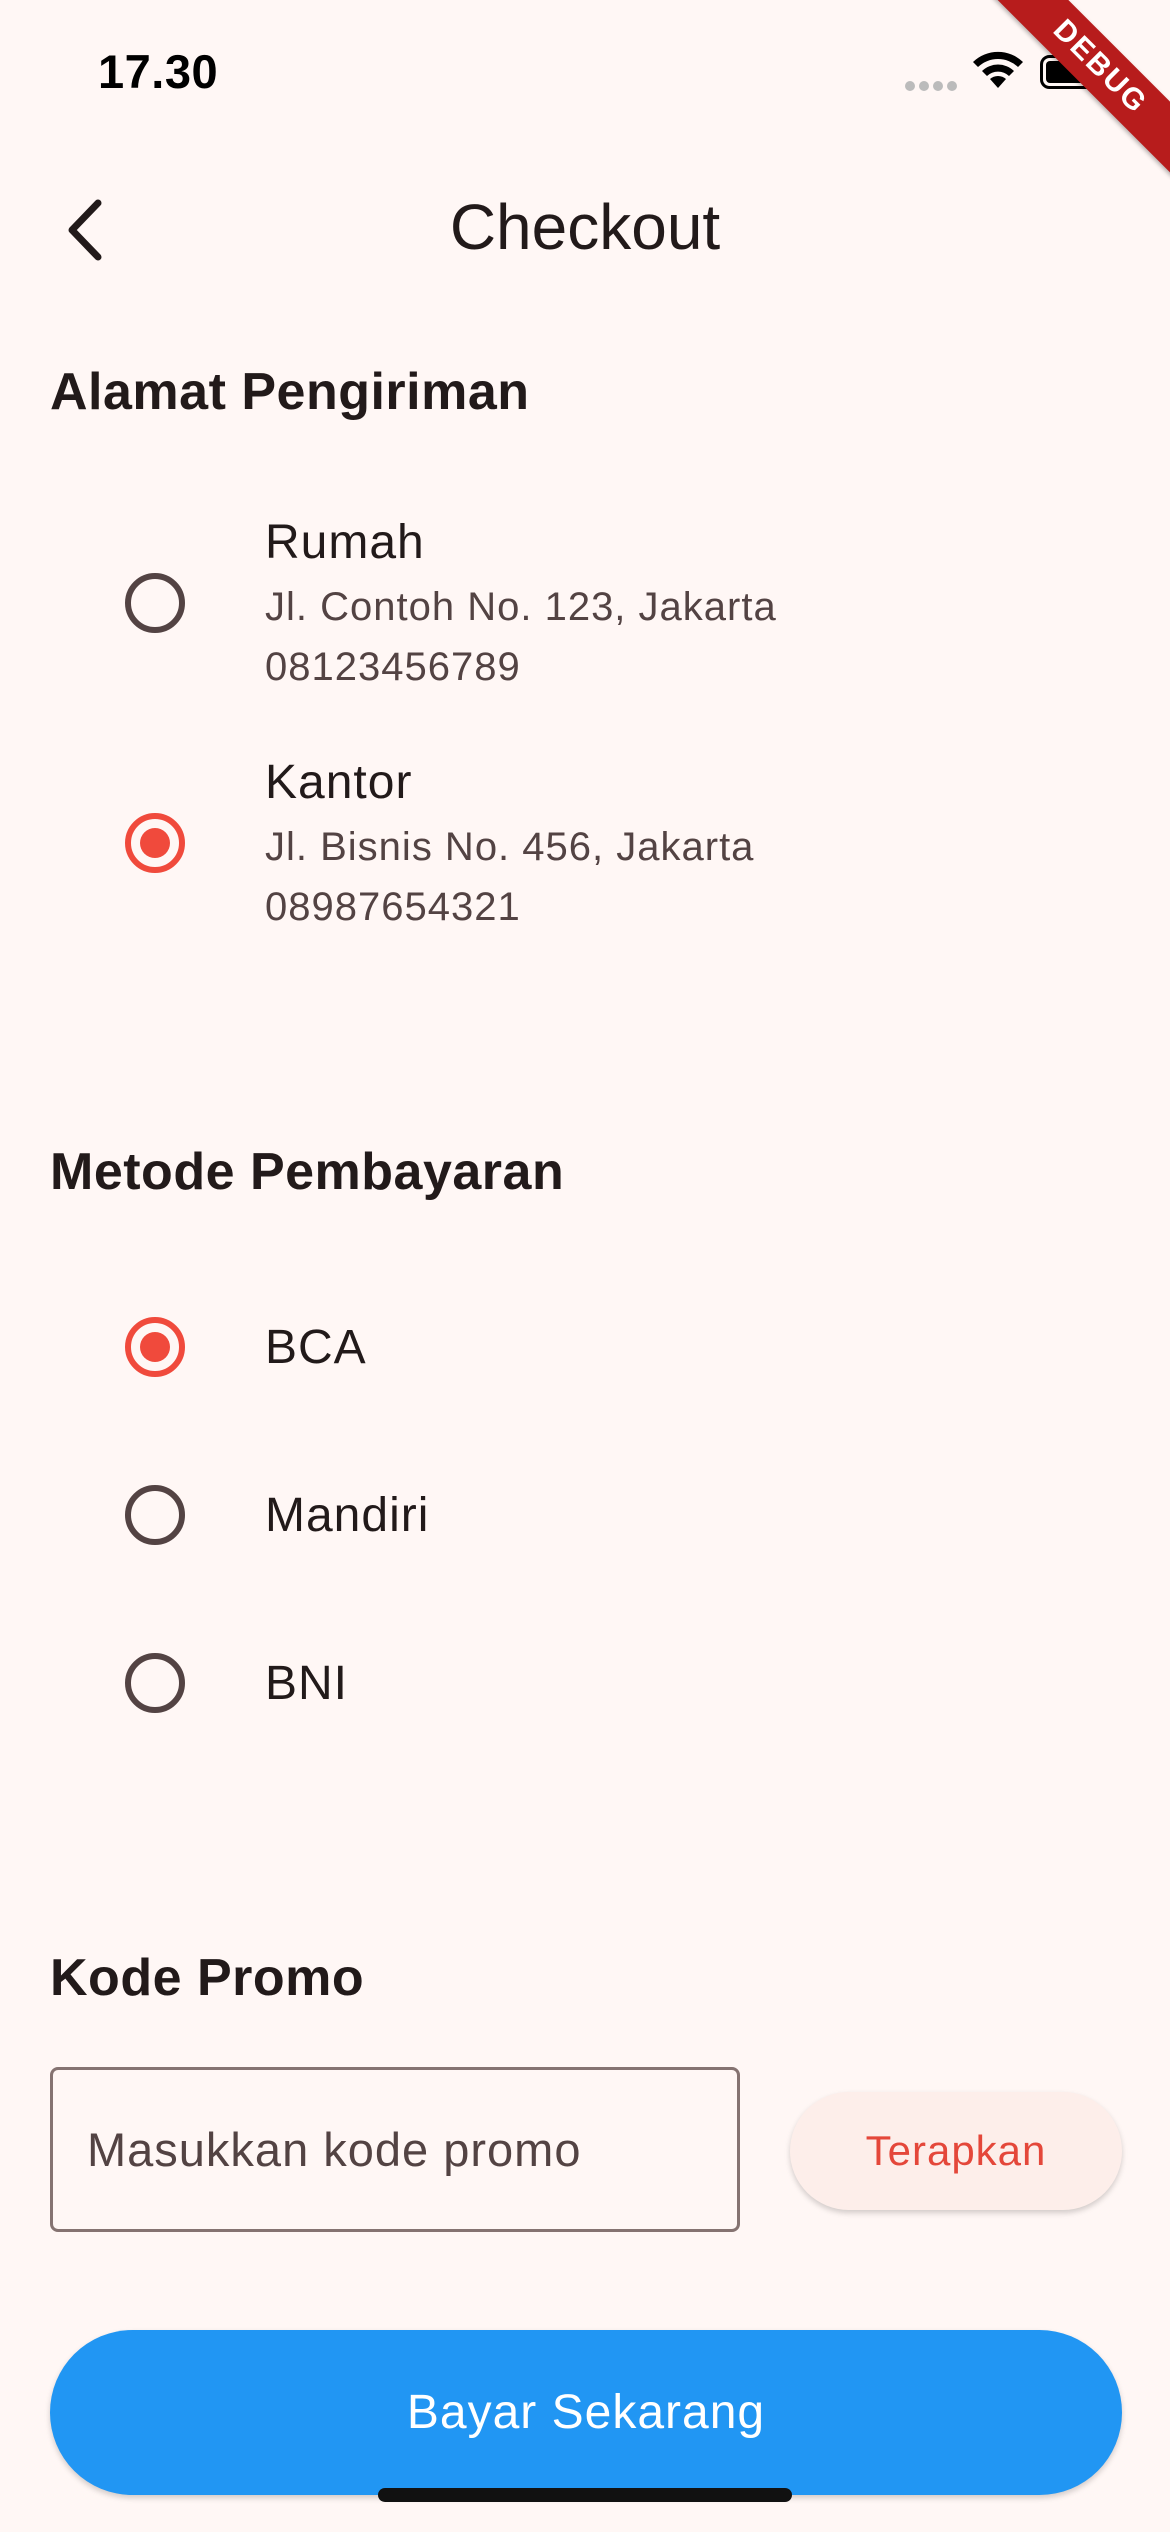 The height and width of the screenshot is (2532, 1170). What do you see at coordinates (316, 1347) in the screenshot?
I see `payment-label: BCA` at bounding box center [316, 1347].